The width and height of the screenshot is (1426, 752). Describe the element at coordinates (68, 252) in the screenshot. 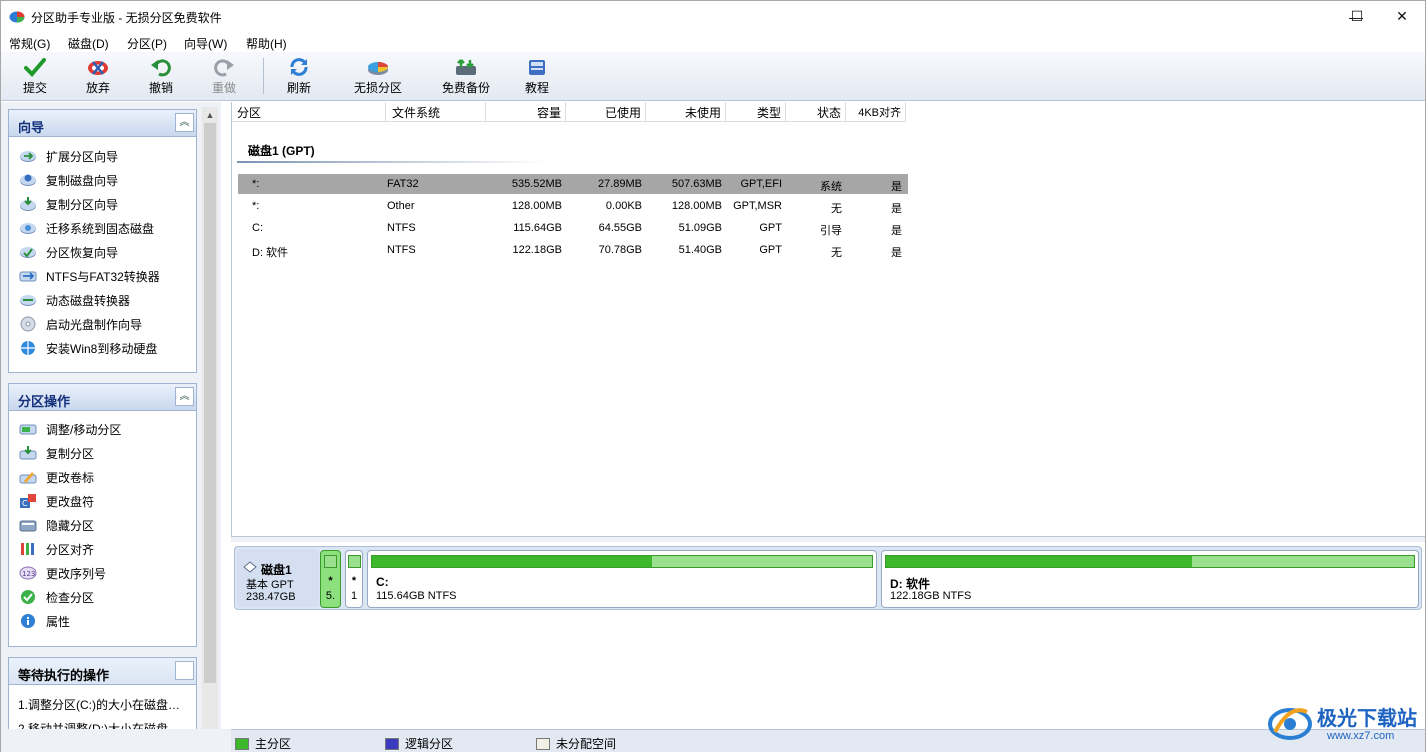

I see `wizard-item-partition-recovery: 分区恢复向导` at that location.